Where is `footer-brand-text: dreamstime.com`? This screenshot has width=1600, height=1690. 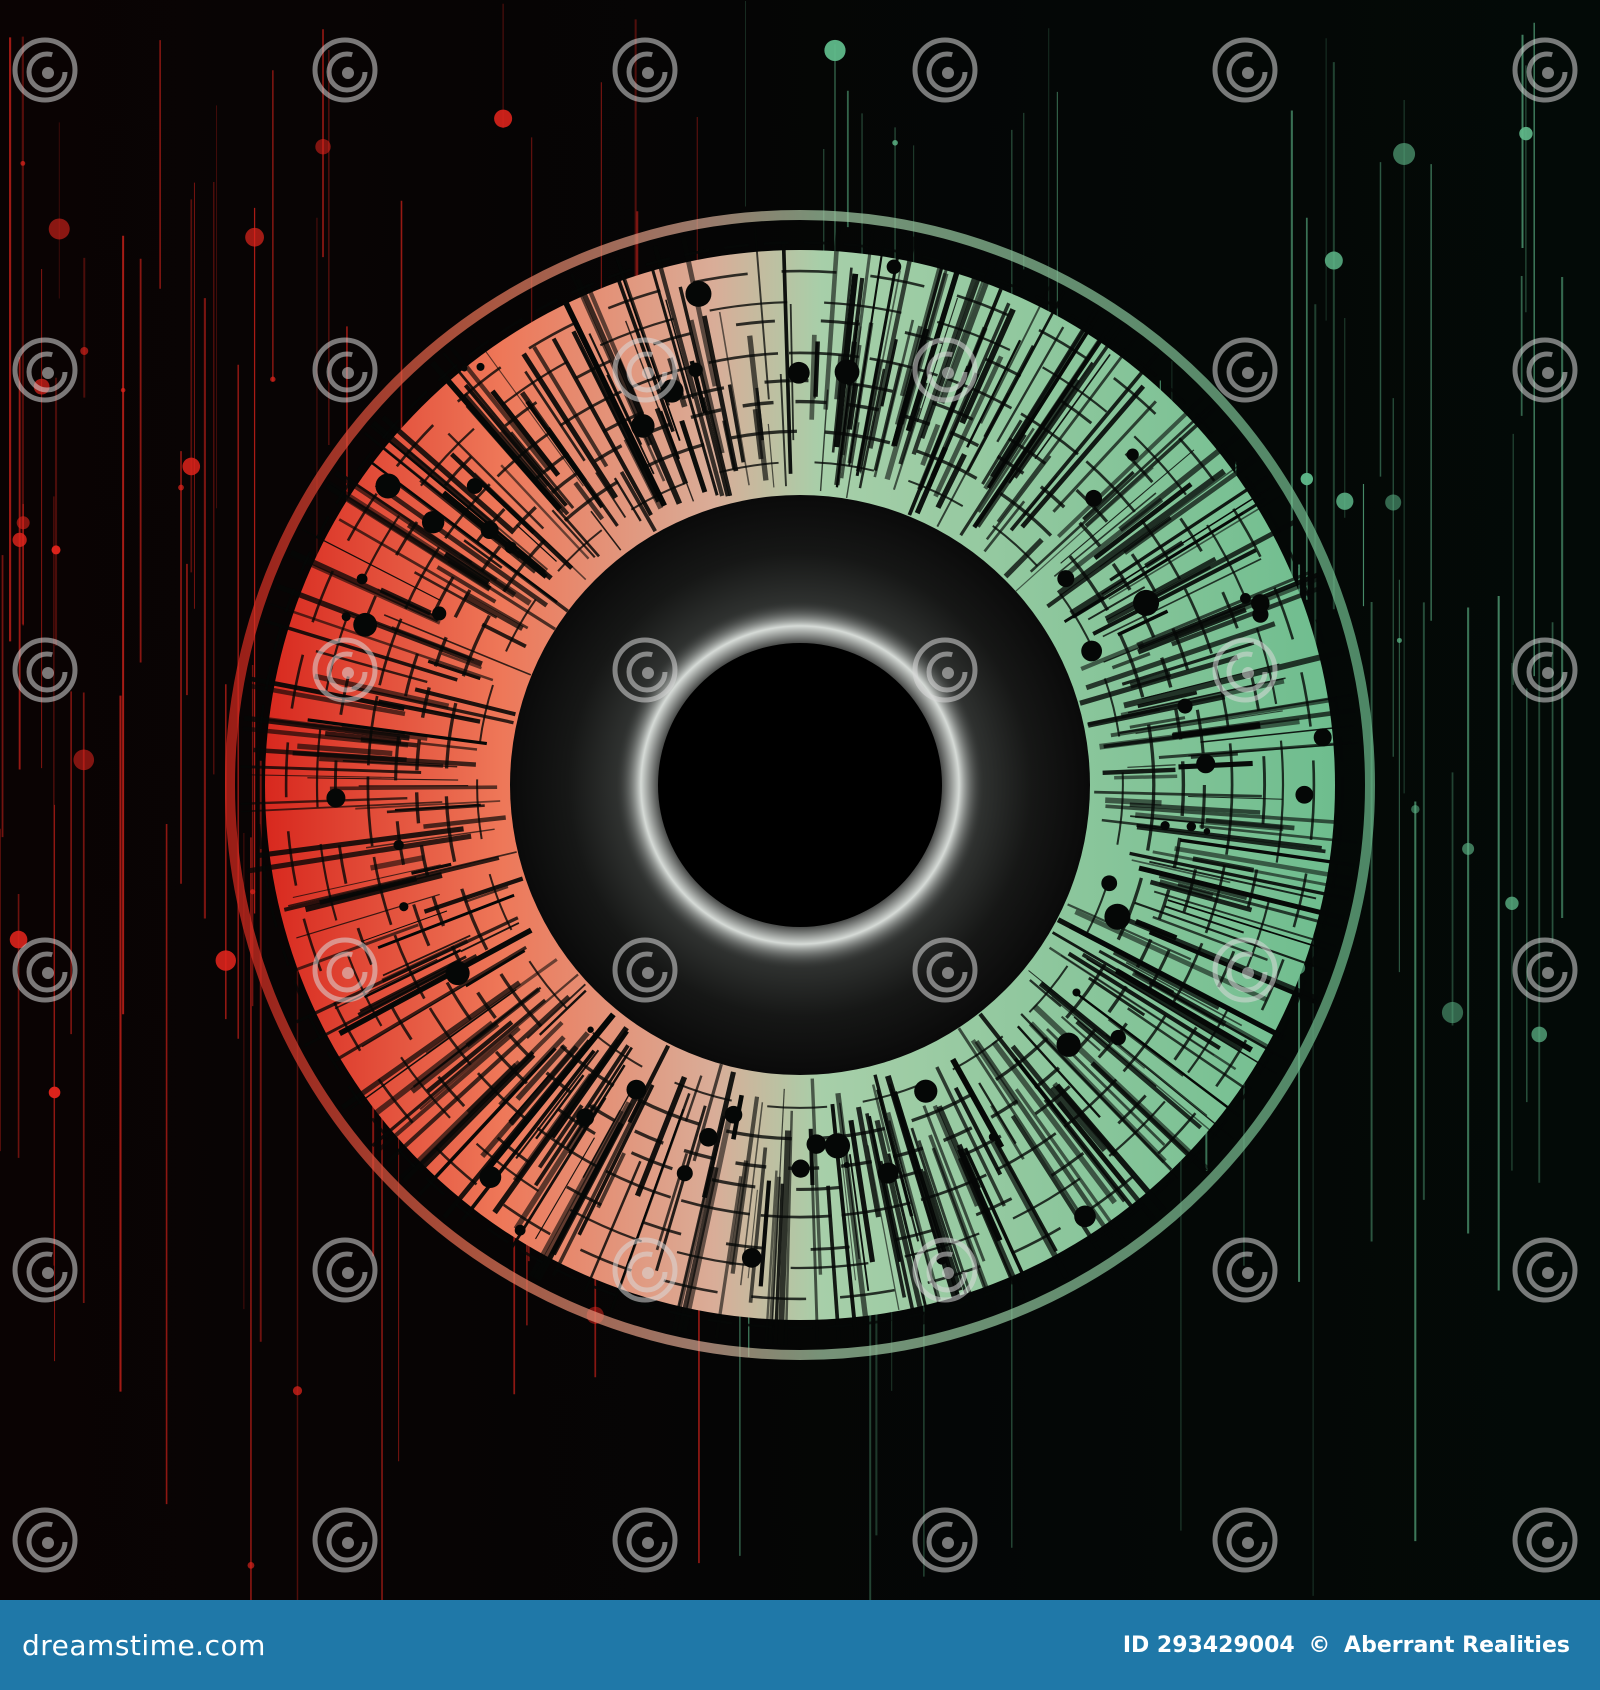 footer-brand-text: dreamstime.com is located at coordinates (144, 1645).